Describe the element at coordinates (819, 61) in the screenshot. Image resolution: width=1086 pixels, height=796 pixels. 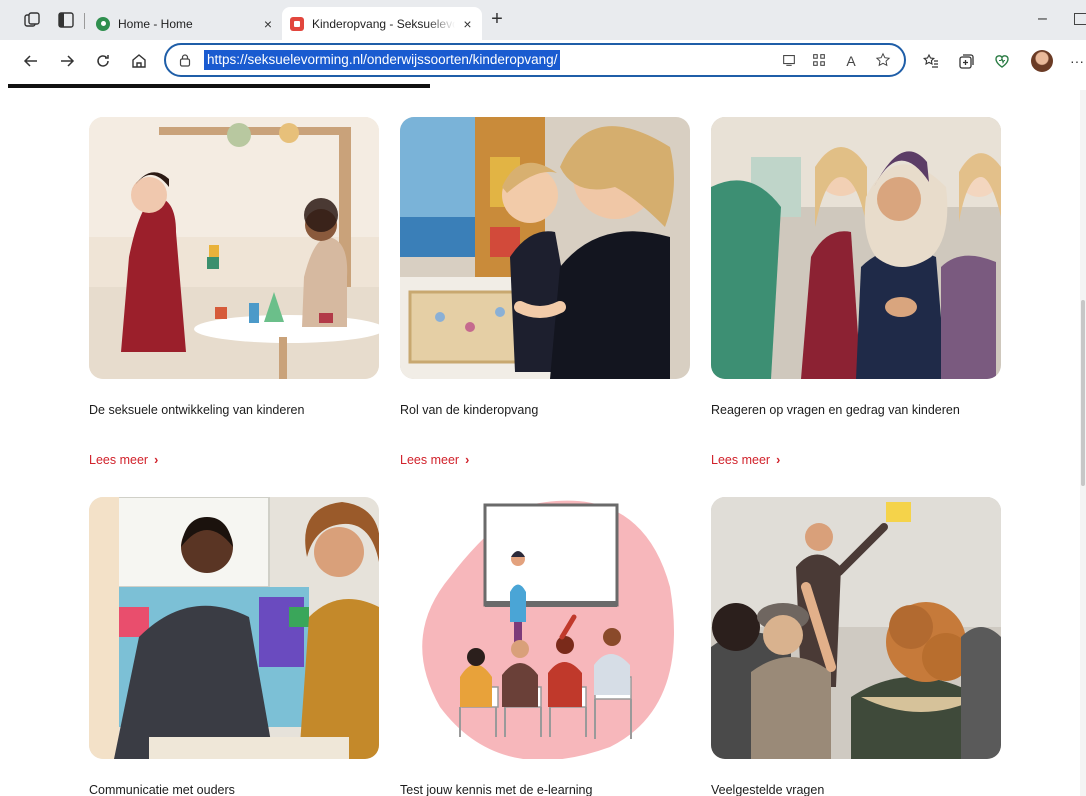
I see `app-available-icon` at that location.